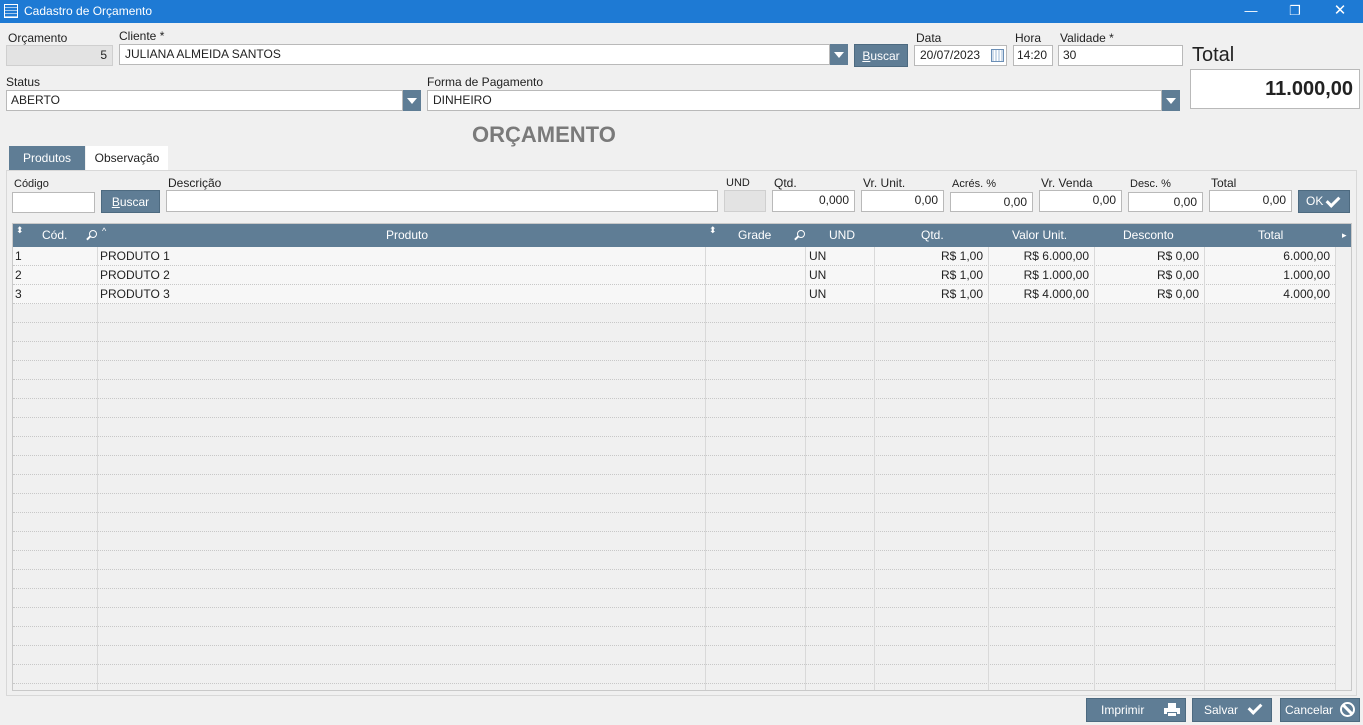  Describe the element at coordinates (47, 158) in the screenshot. I see `tab-produtos: Produtos` at that location.